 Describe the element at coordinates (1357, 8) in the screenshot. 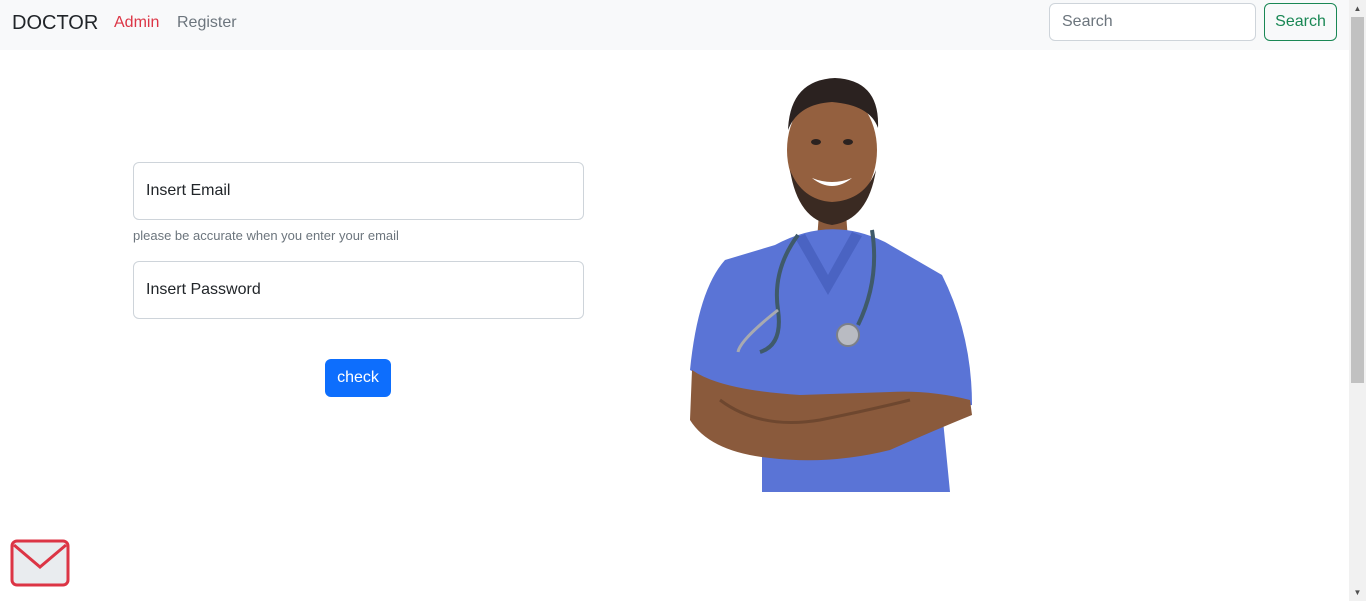

I see `scroll-up-icon: ▲` at that location.